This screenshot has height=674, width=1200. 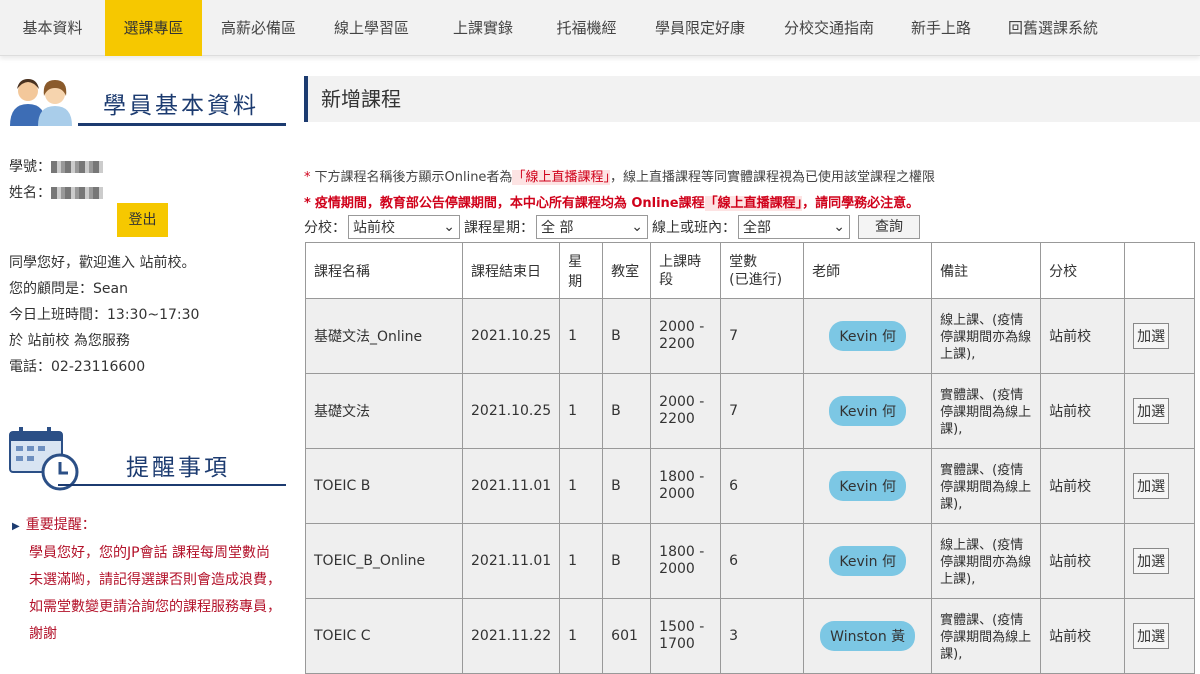 I want to click on logout-button: 登出, so click(x=142, y=220).